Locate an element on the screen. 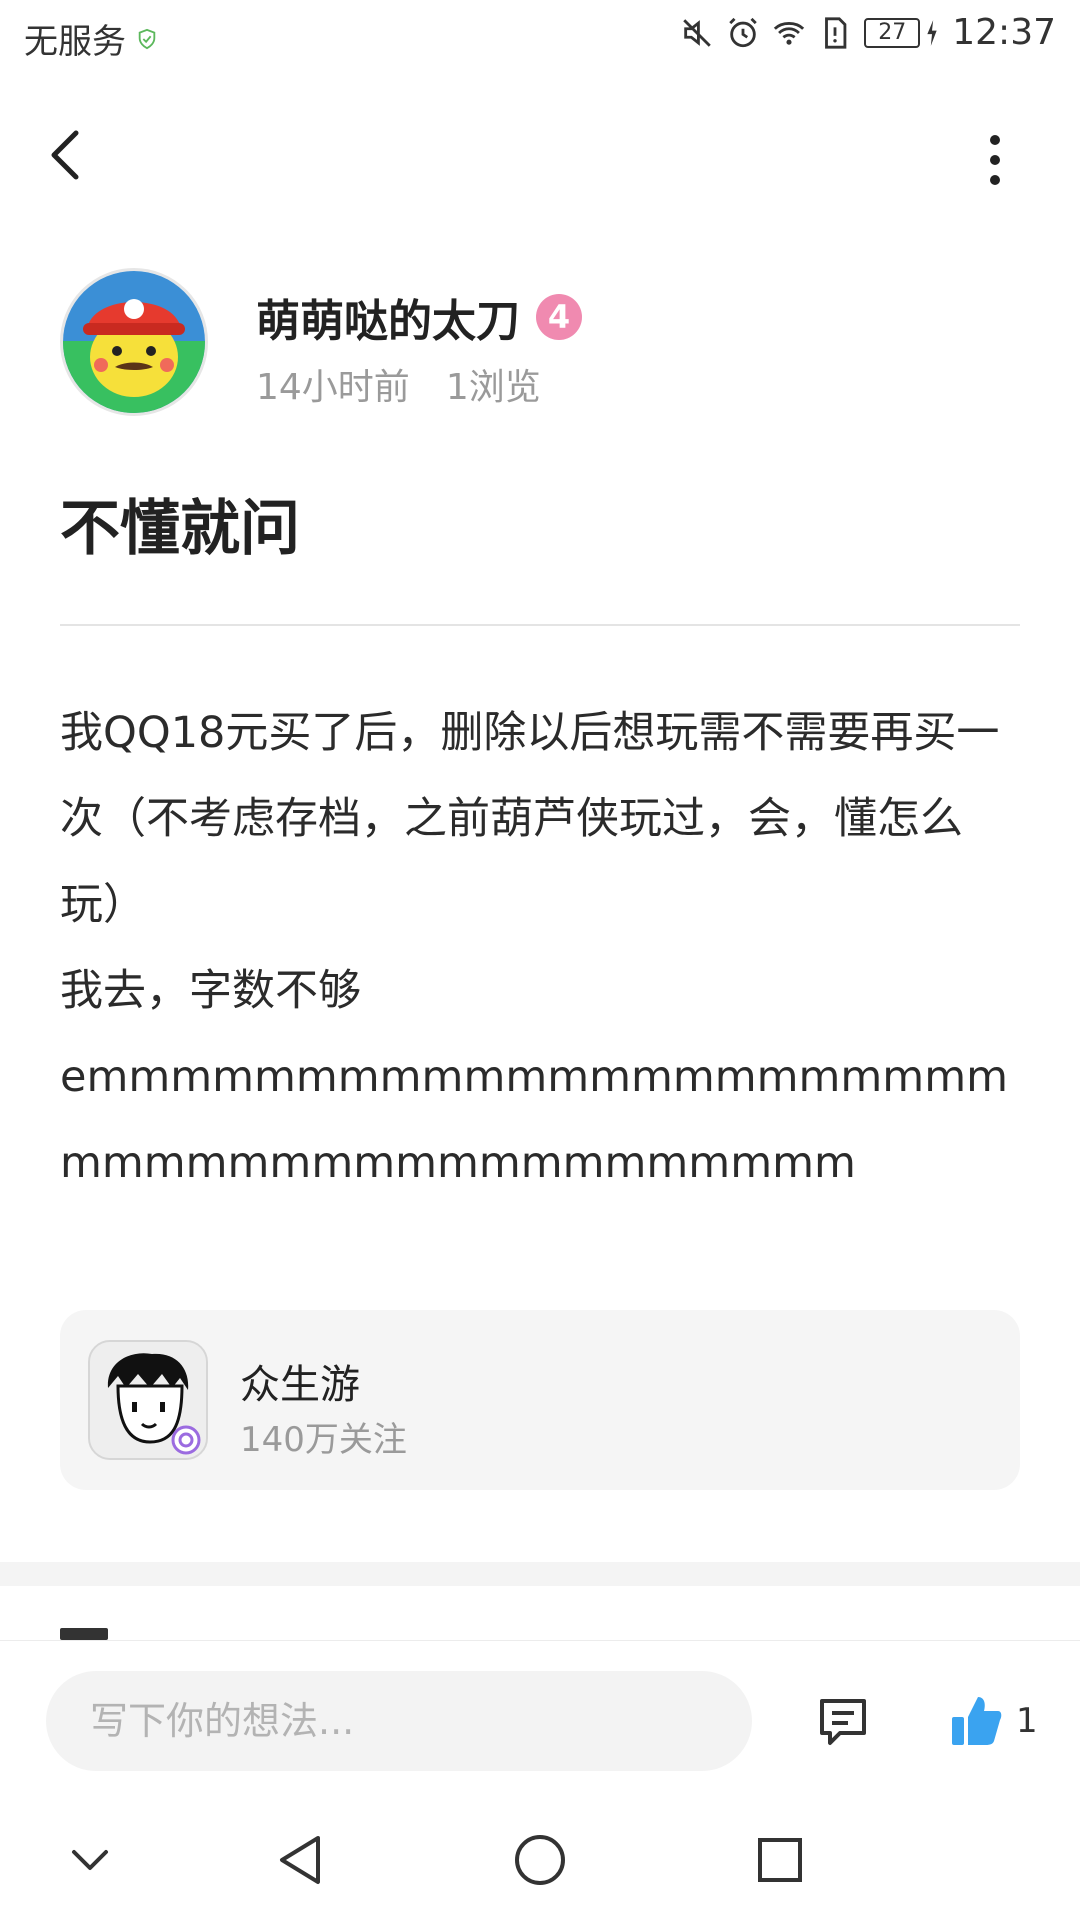  triangle-back-icon is located at coordinates (300, 1860).